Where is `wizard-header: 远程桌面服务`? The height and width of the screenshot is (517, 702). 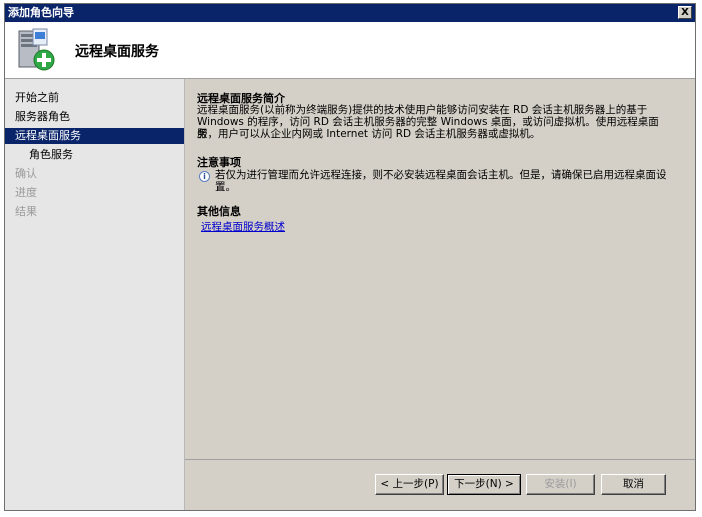
wizard-header: 远程桌面服务 is located at coordinates (350, 50).